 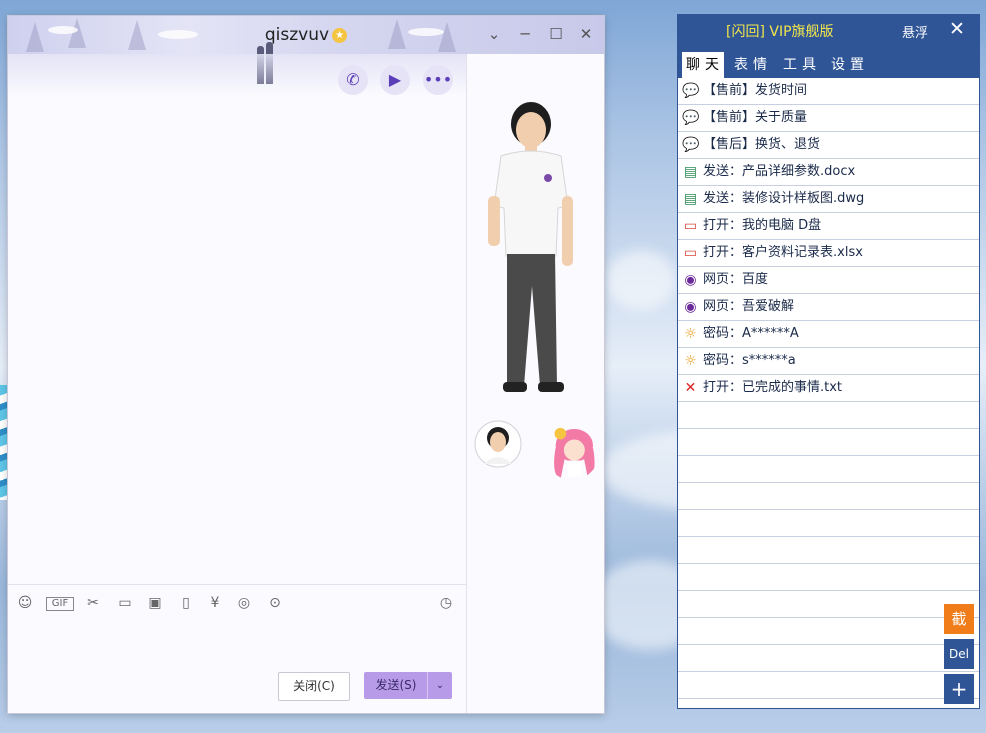 I want to click on desktop-decoration, so click(x=4, y=442).